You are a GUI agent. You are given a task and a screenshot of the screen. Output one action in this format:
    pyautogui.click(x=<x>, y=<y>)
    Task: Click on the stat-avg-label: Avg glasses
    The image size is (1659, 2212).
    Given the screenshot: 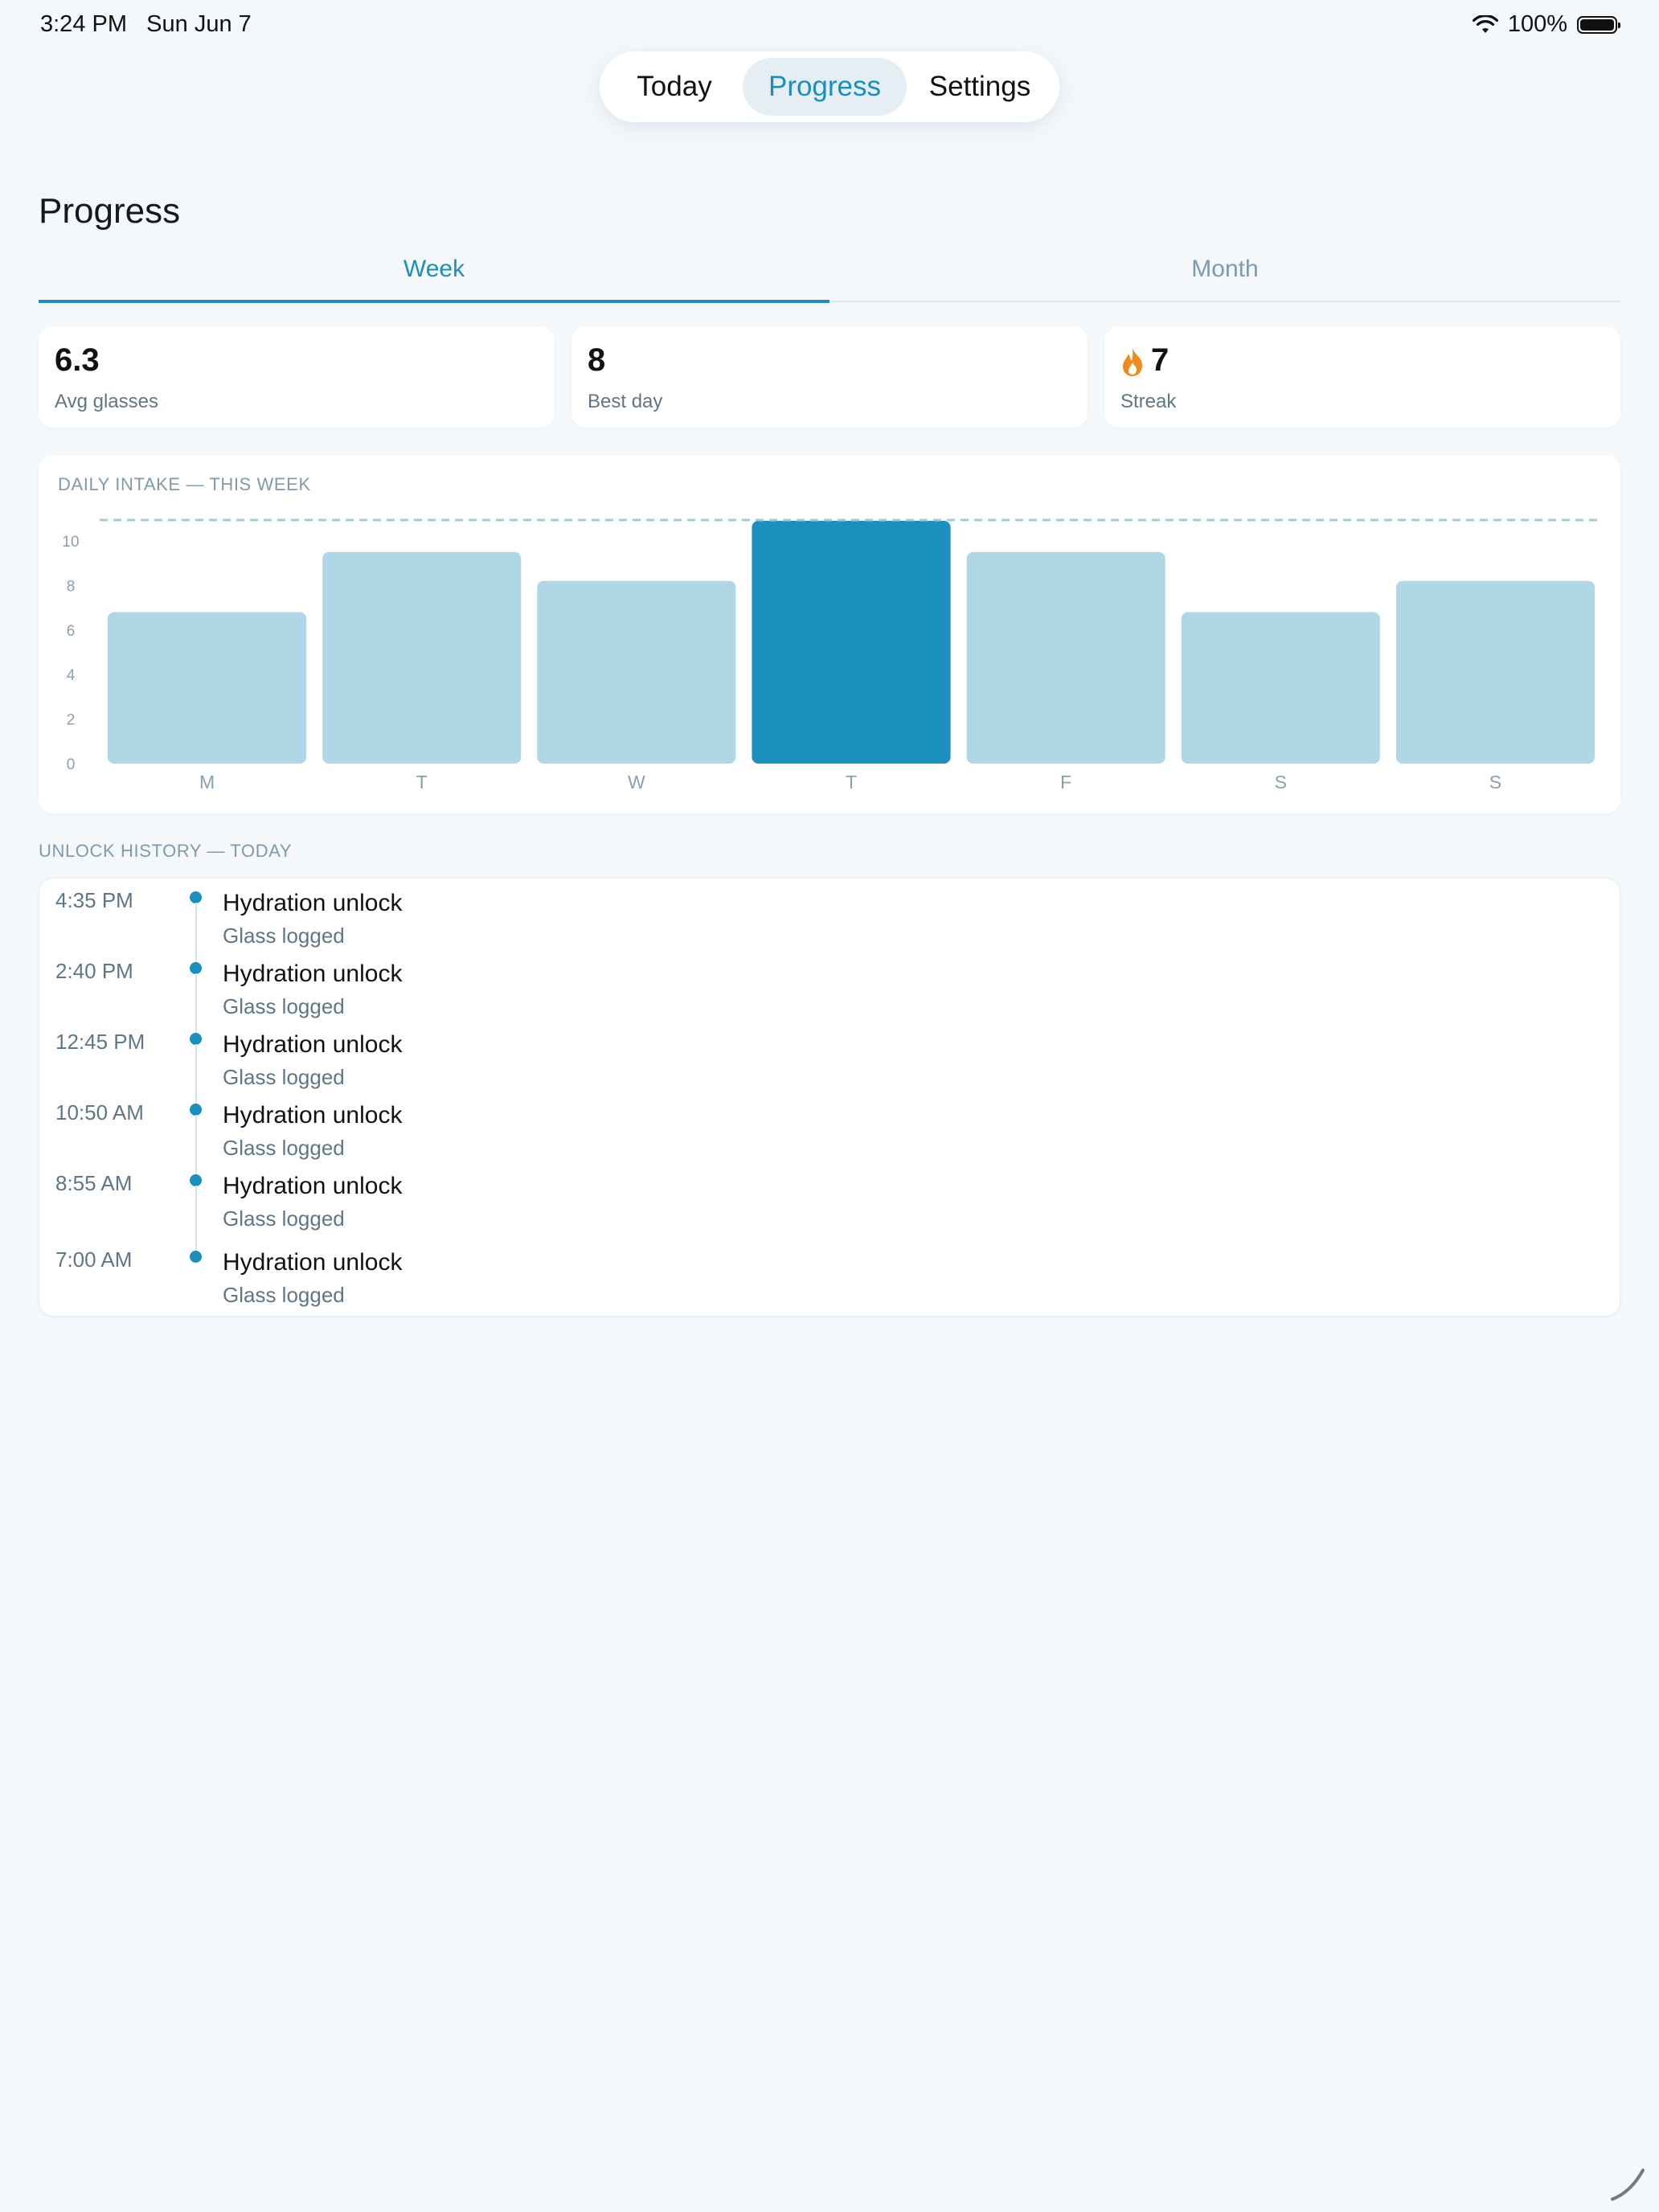 What is the action you would take?
    pyautogui.click(x=106, y=401)
    